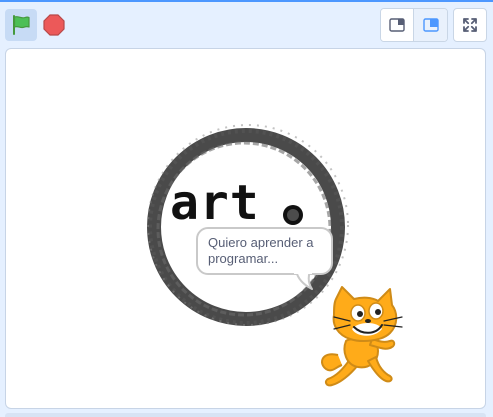 This screenshot has height=417, width=493. I want to click on stop-sign-icon, so click(54, 25).